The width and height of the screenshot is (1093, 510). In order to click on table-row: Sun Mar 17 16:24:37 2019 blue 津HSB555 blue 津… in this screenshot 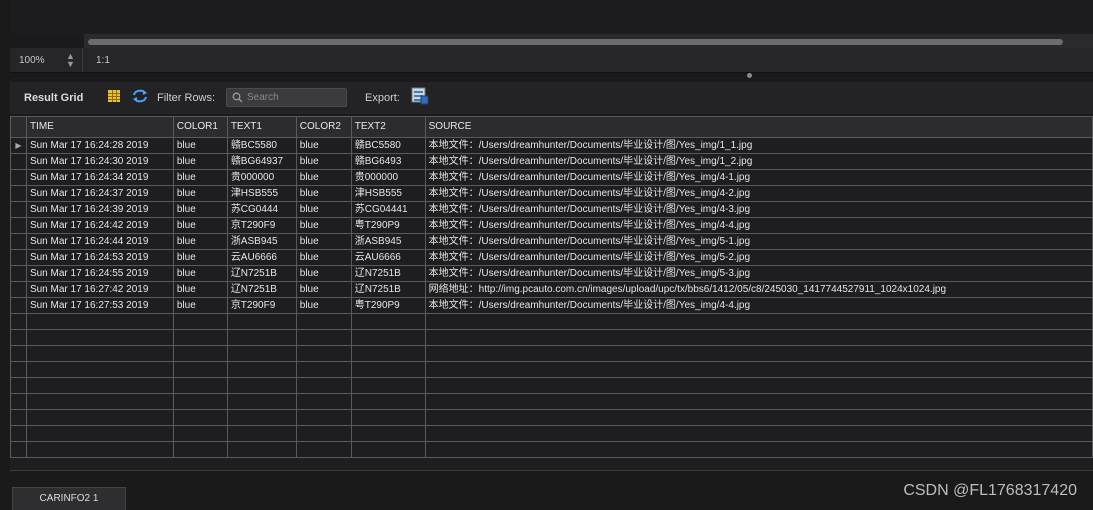, I will do `click(551, 193)`.